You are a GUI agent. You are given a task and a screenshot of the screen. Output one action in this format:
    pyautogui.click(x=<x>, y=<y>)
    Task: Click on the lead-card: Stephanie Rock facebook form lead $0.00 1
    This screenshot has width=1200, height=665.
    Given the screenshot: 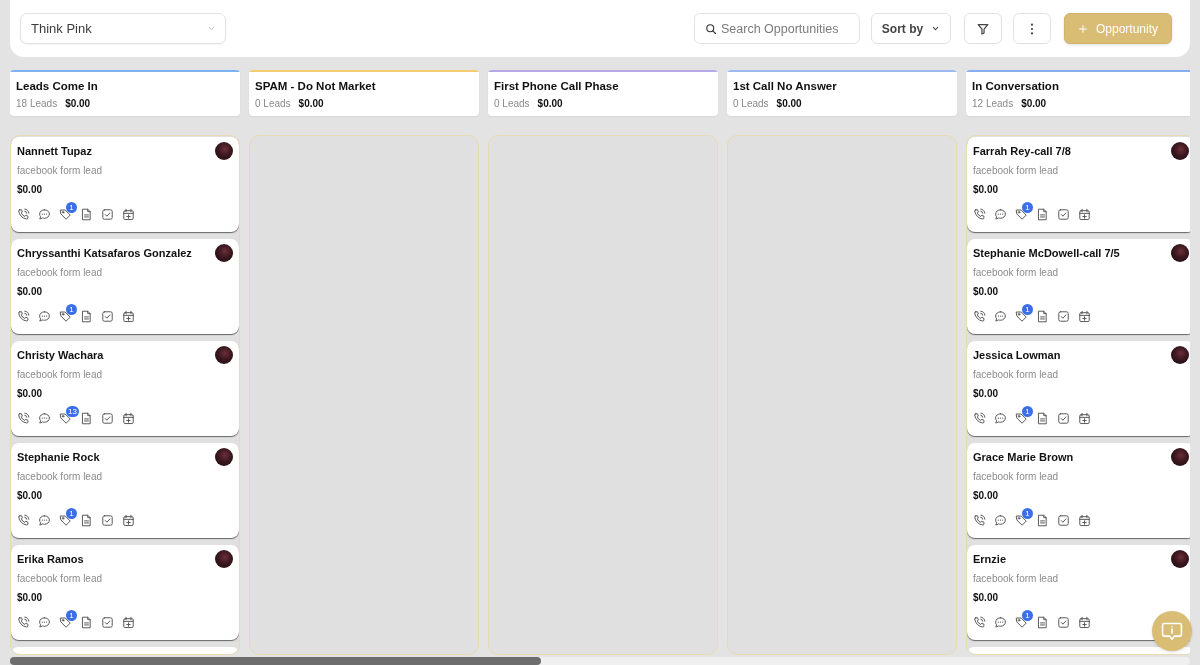 What is the action you would take?
    pyautogui.click(x=125, y=490)
    